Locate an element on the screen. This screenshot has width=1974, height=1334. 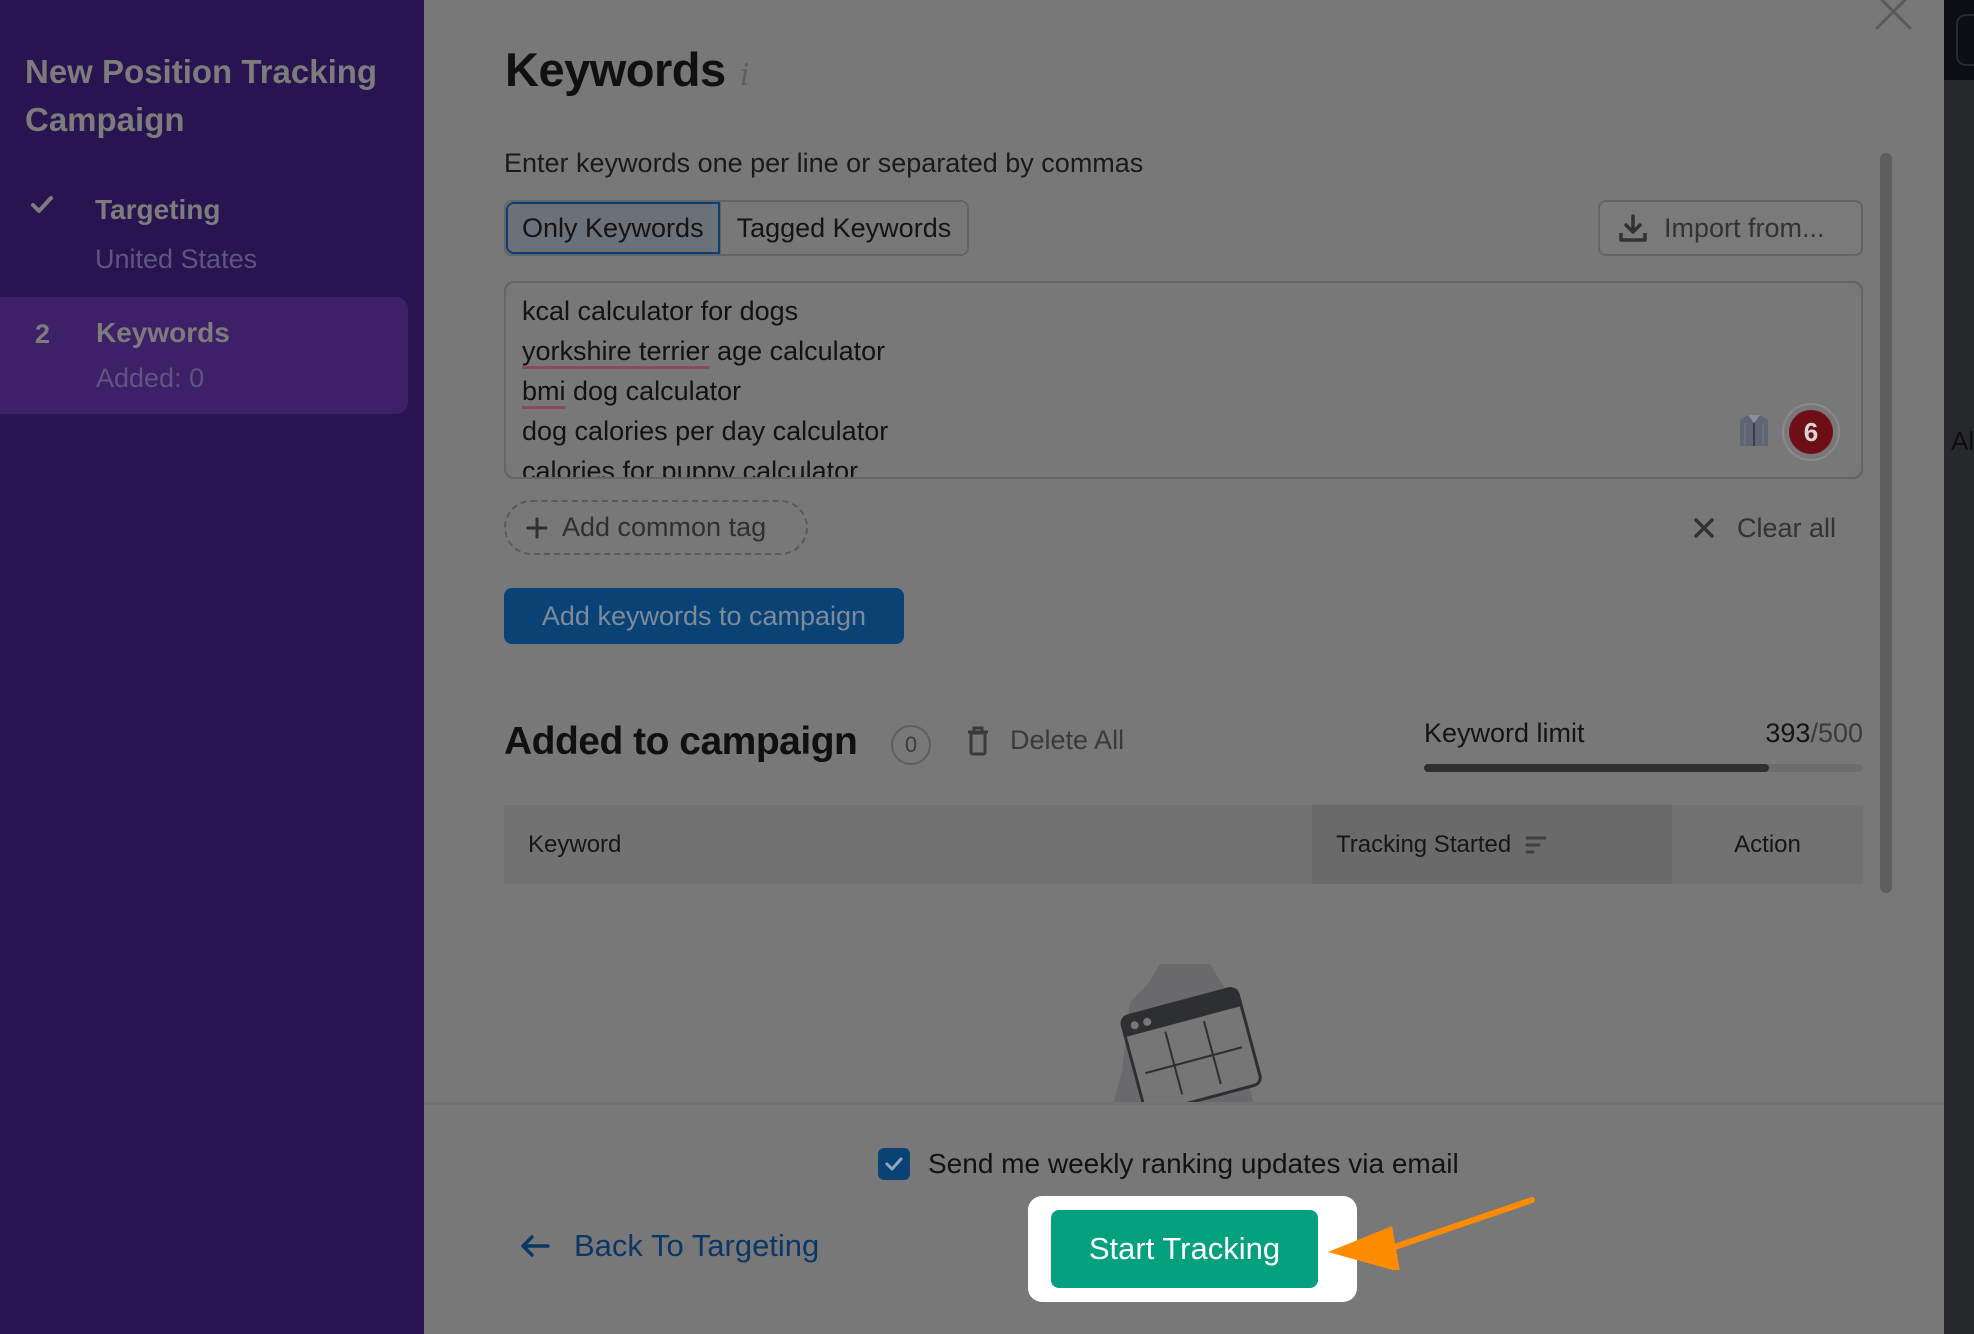
back-to-targeting-label: Back To Targeting is located at coordinates (697, 1245).